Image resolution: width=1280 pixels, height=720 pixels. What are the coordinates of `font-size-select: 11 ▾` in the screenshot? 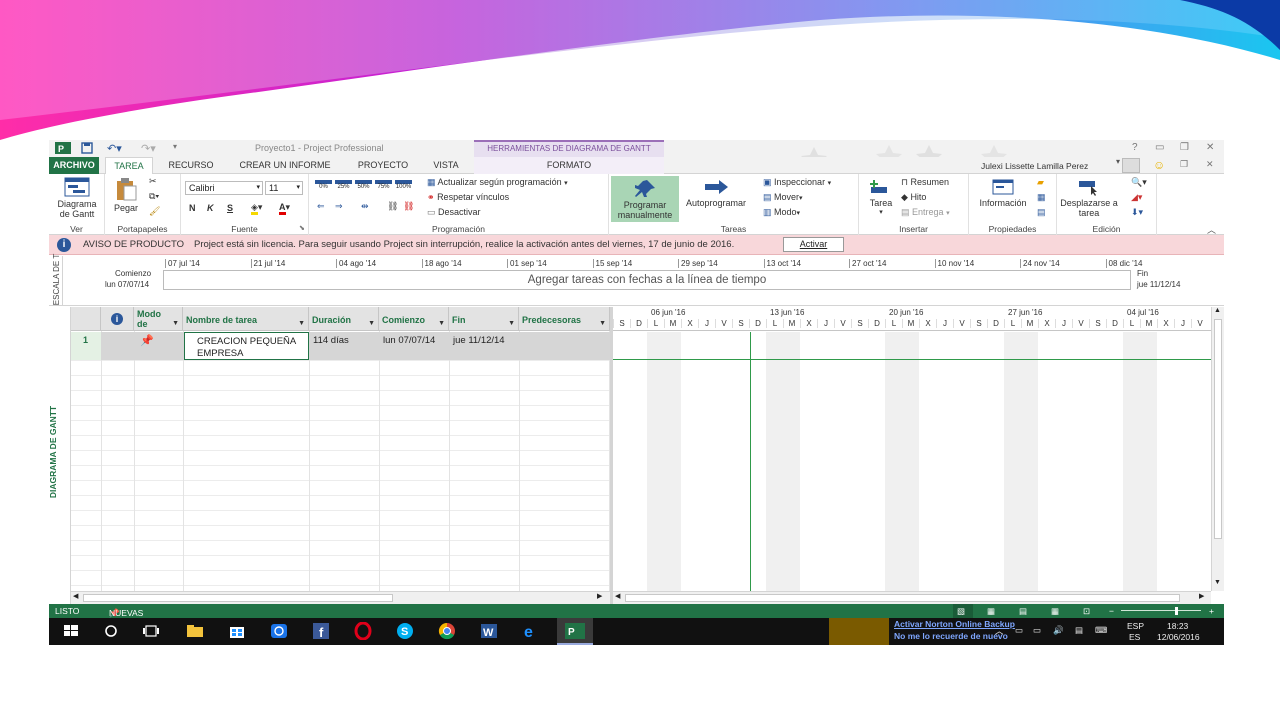 It's located at (284, 188).